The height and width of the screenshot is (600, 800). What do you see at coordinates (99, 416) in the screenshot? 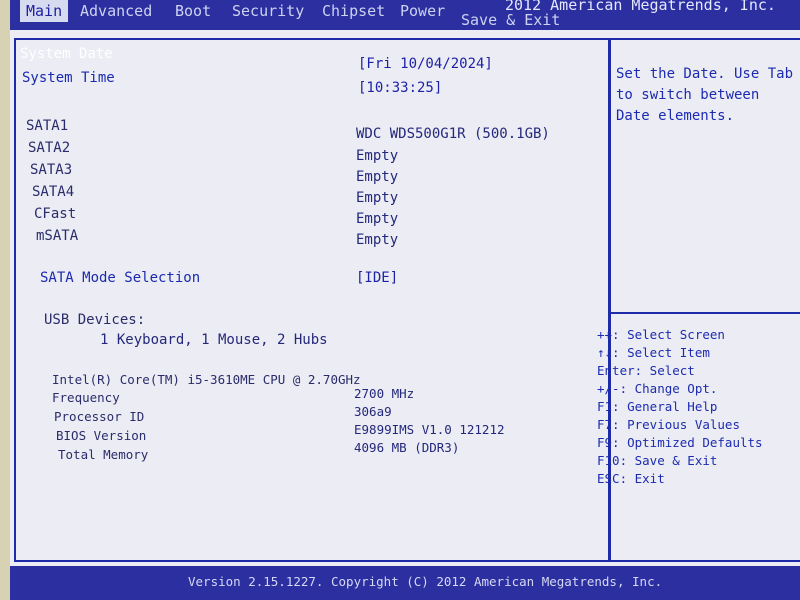
I see `processor-id-label: Processor ID` at bounding box center [99, 416].